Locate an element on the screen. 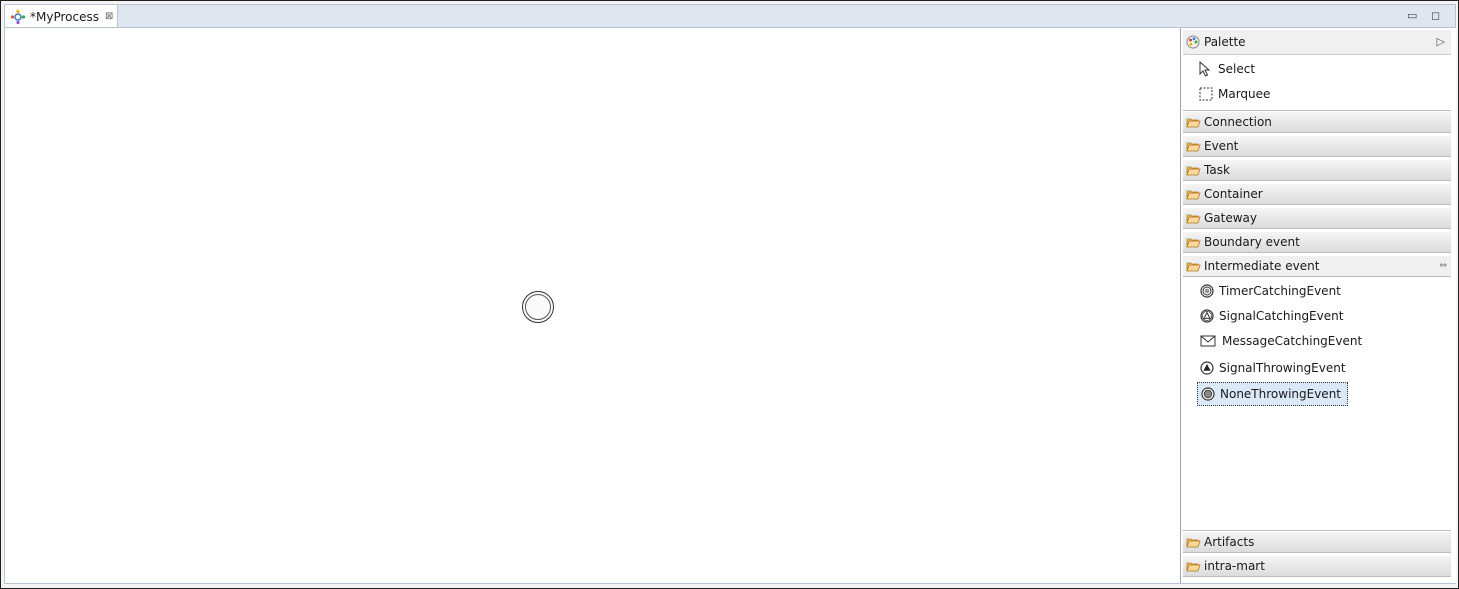  maximize-icon: ◻ is located at coordinates (1435, 15).